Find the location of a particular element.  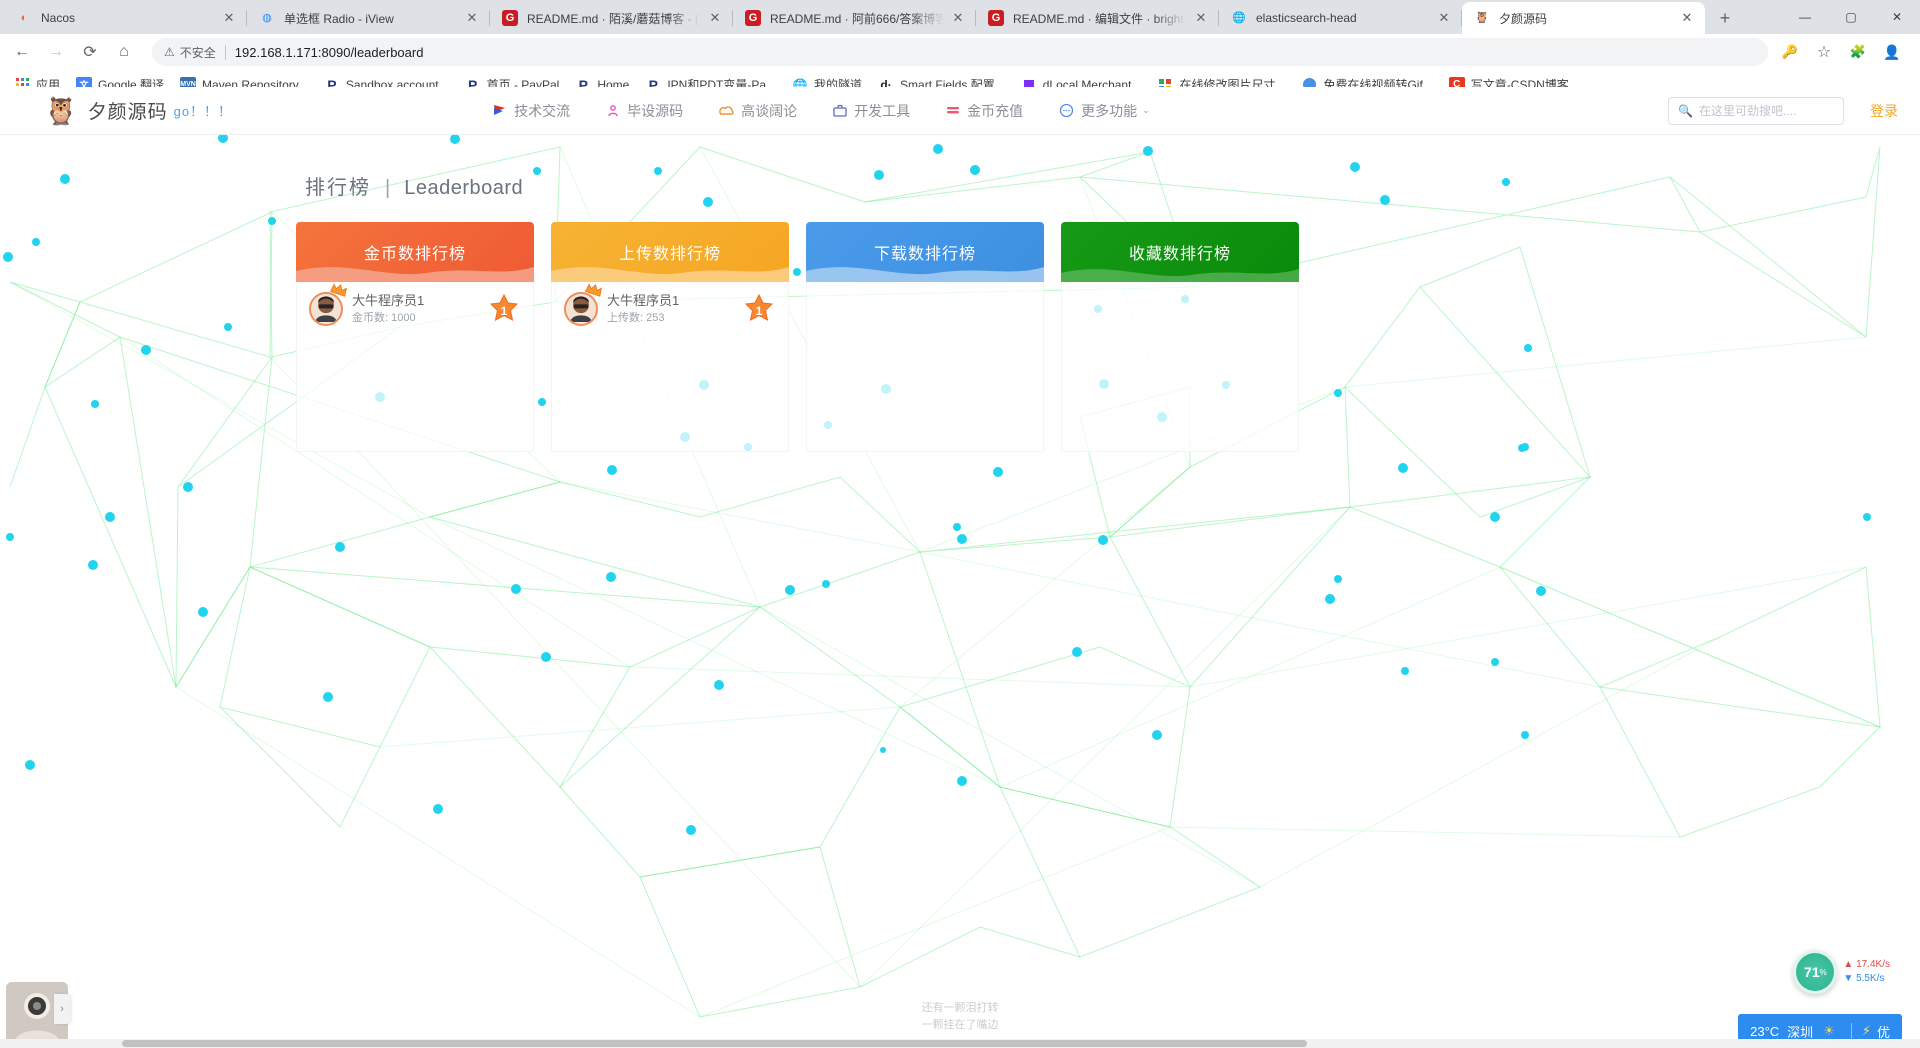

nav-item-more: 更多功能 ⌄ is located at coordinates (1104, 111).